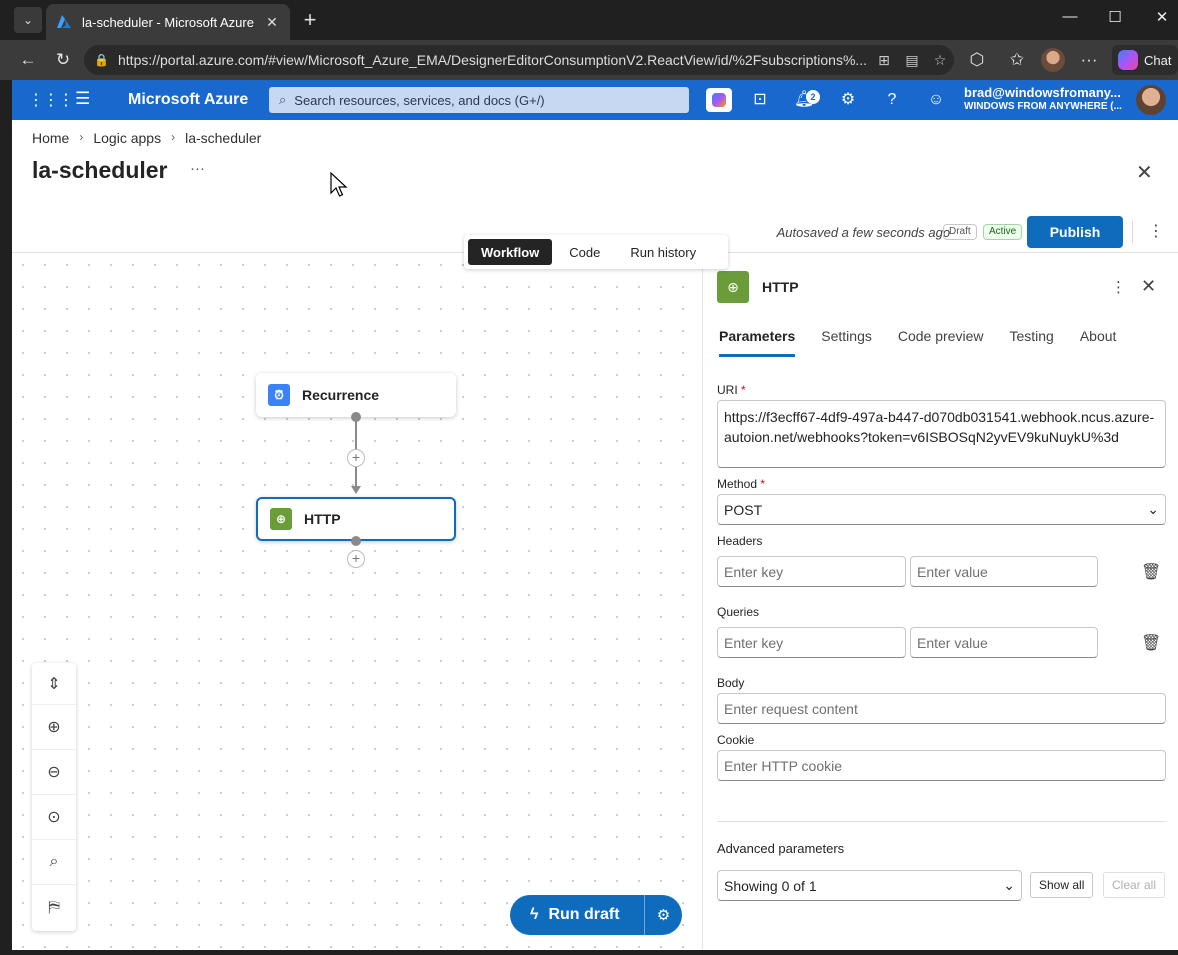  I want to click on delete-query-icon: 🗑︎, so click(1151, 643).